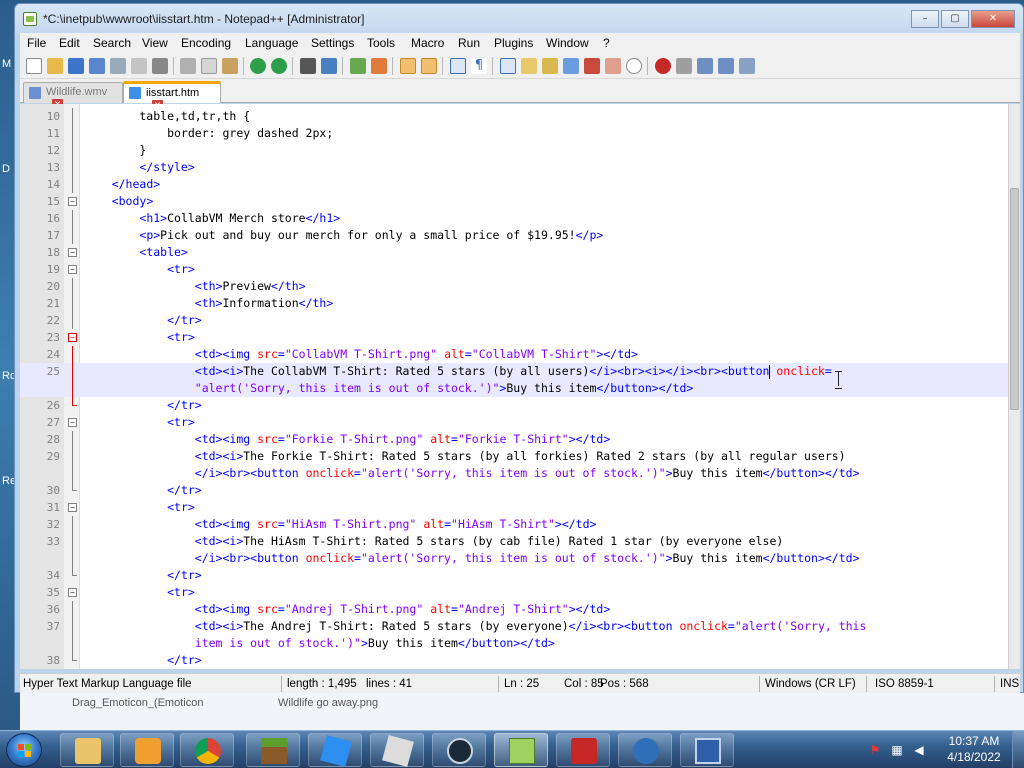 This screenshot has height=768, width=1024. Describe the element at coordinates (469, 43) in the screenshot. I see `menu-run: Run` at that location.